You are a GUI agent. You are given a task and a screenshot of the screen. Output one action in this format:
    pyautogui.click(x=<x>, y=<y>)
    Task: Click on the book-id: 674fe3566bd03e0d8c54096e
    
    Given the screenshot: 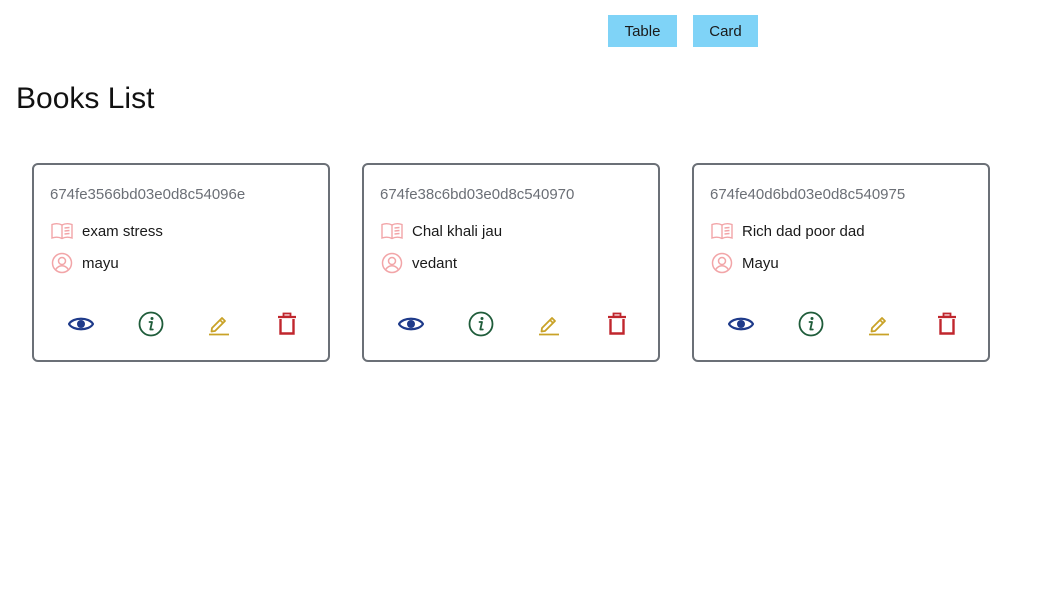 What is the action you would take?
    pyautogui.click(x=148, y=194)
    